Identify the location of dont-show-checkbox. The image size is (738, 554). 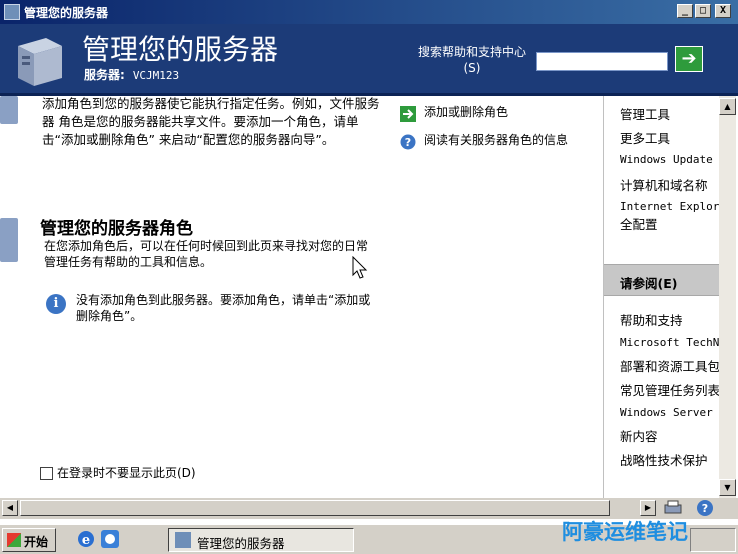
(46, 473).